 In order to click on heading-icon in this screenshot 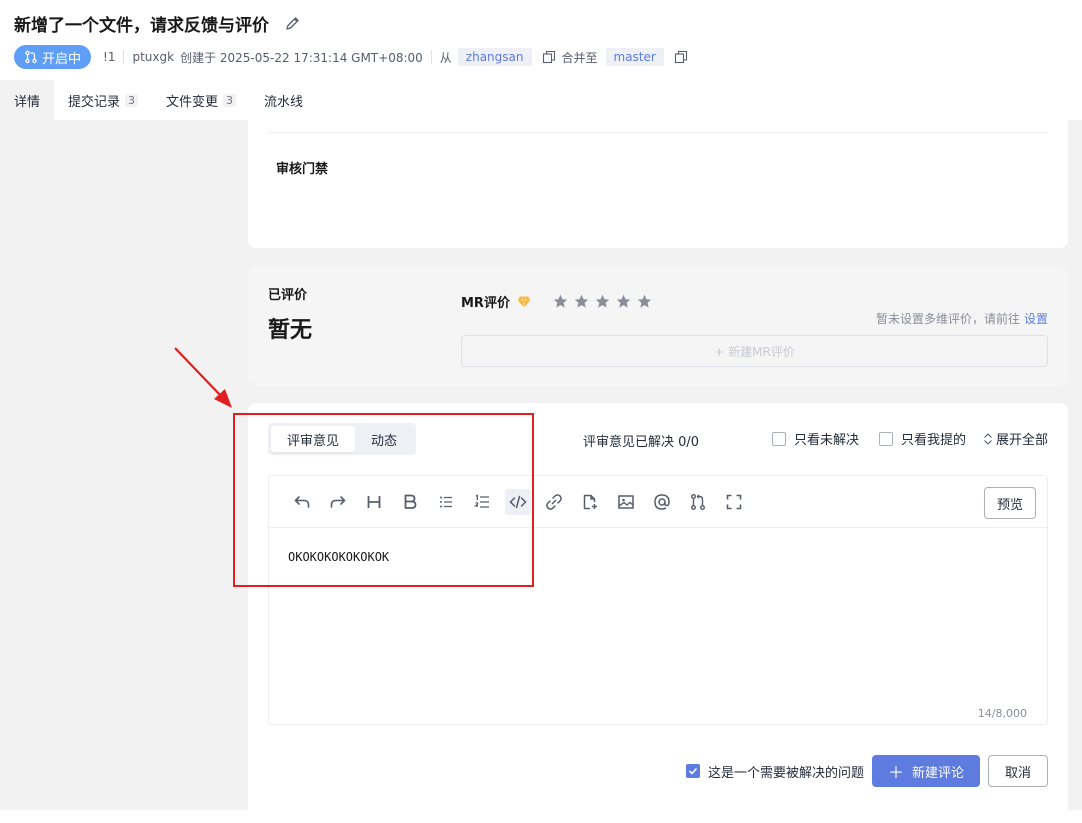, I will do `click(374, 502)`.